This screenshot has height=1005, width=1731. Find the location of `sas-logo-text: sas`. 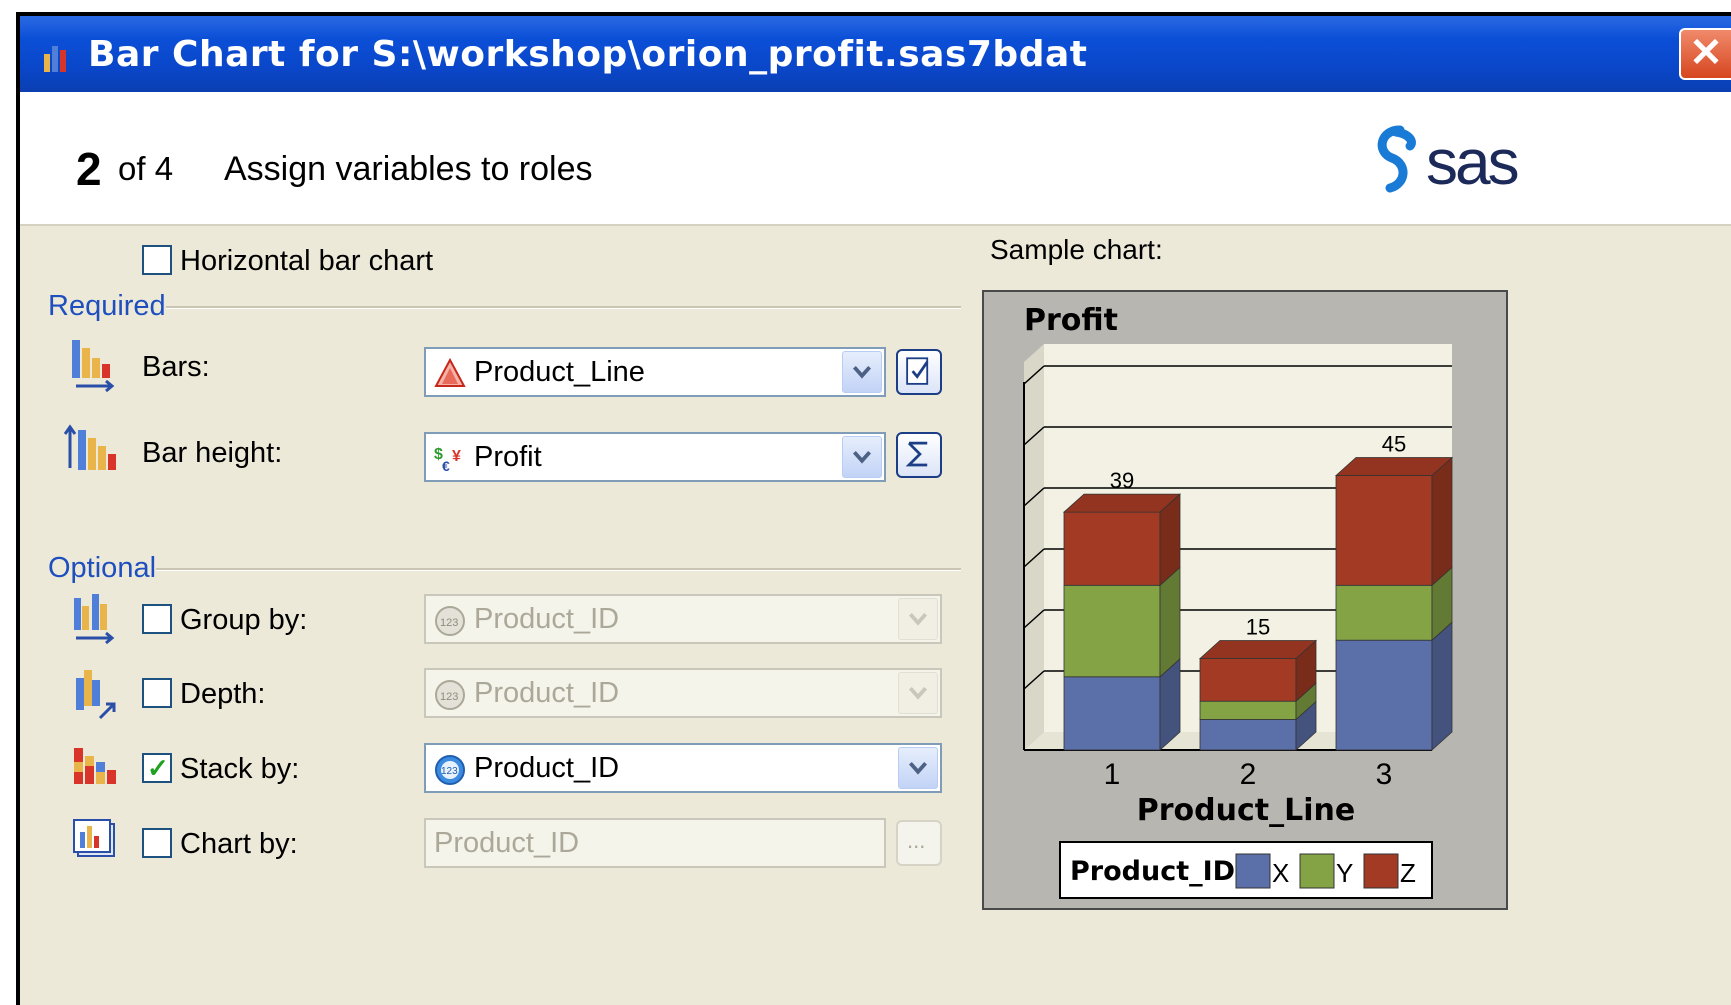

sas-logo-text: sas is located at coordinates (1472, 162).